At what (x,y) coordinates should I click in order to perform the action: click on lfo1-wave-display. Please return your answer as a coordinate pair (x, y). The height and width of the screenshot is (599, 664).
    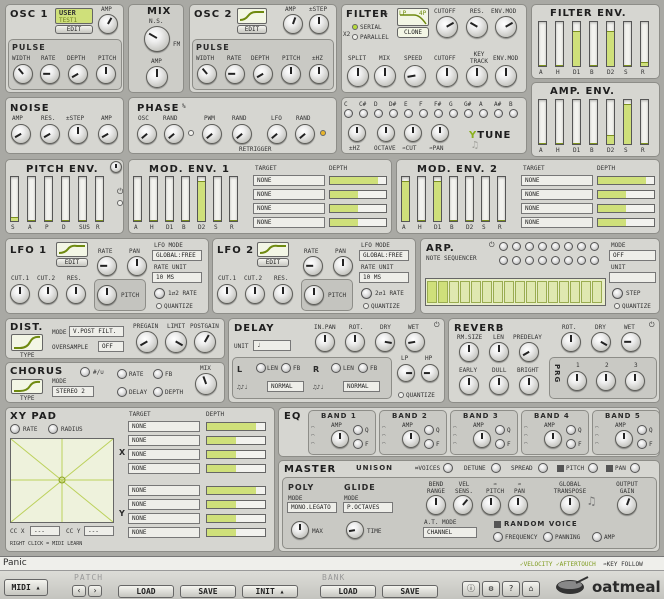
    Looking at the image, I should click on (72, 249).